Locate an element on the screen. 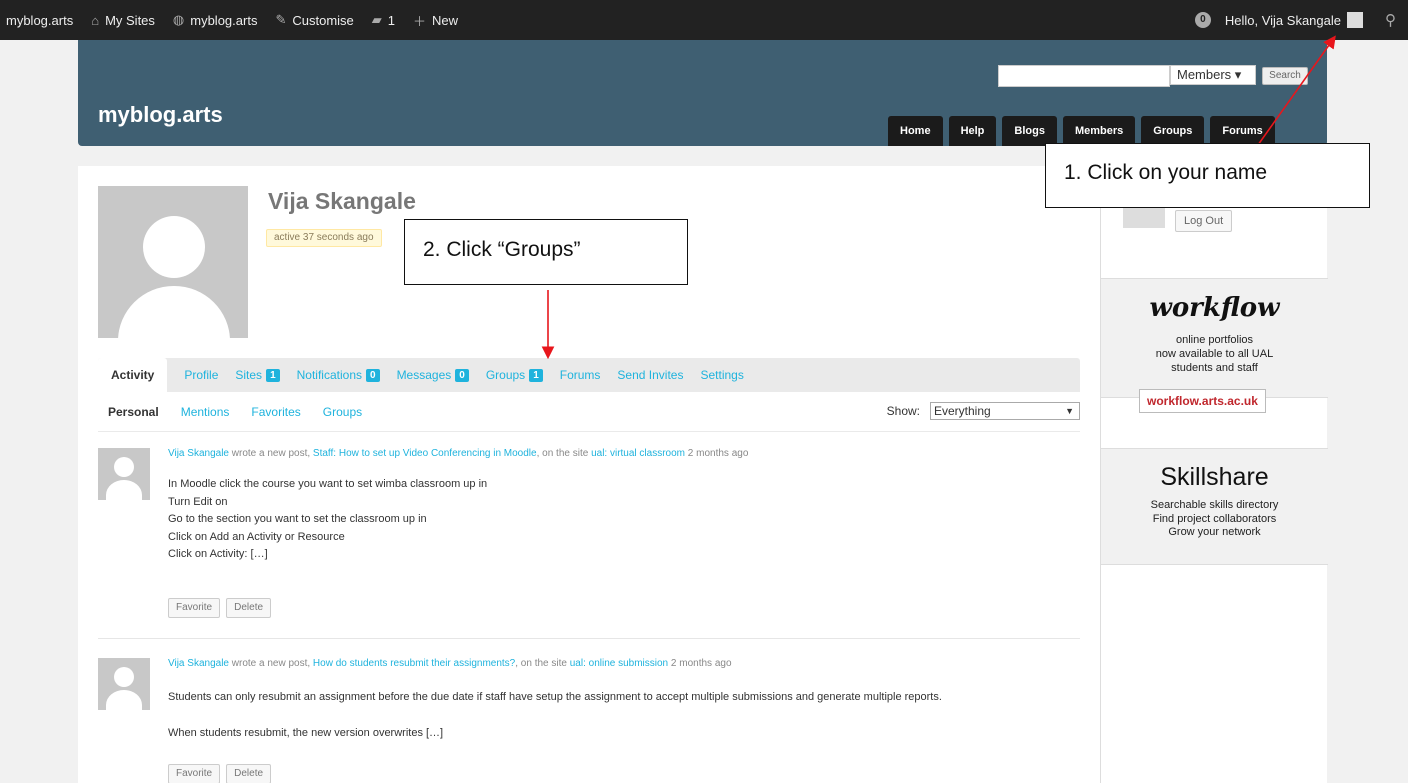  arrow-to-username is located at coordinates (1294, 94).